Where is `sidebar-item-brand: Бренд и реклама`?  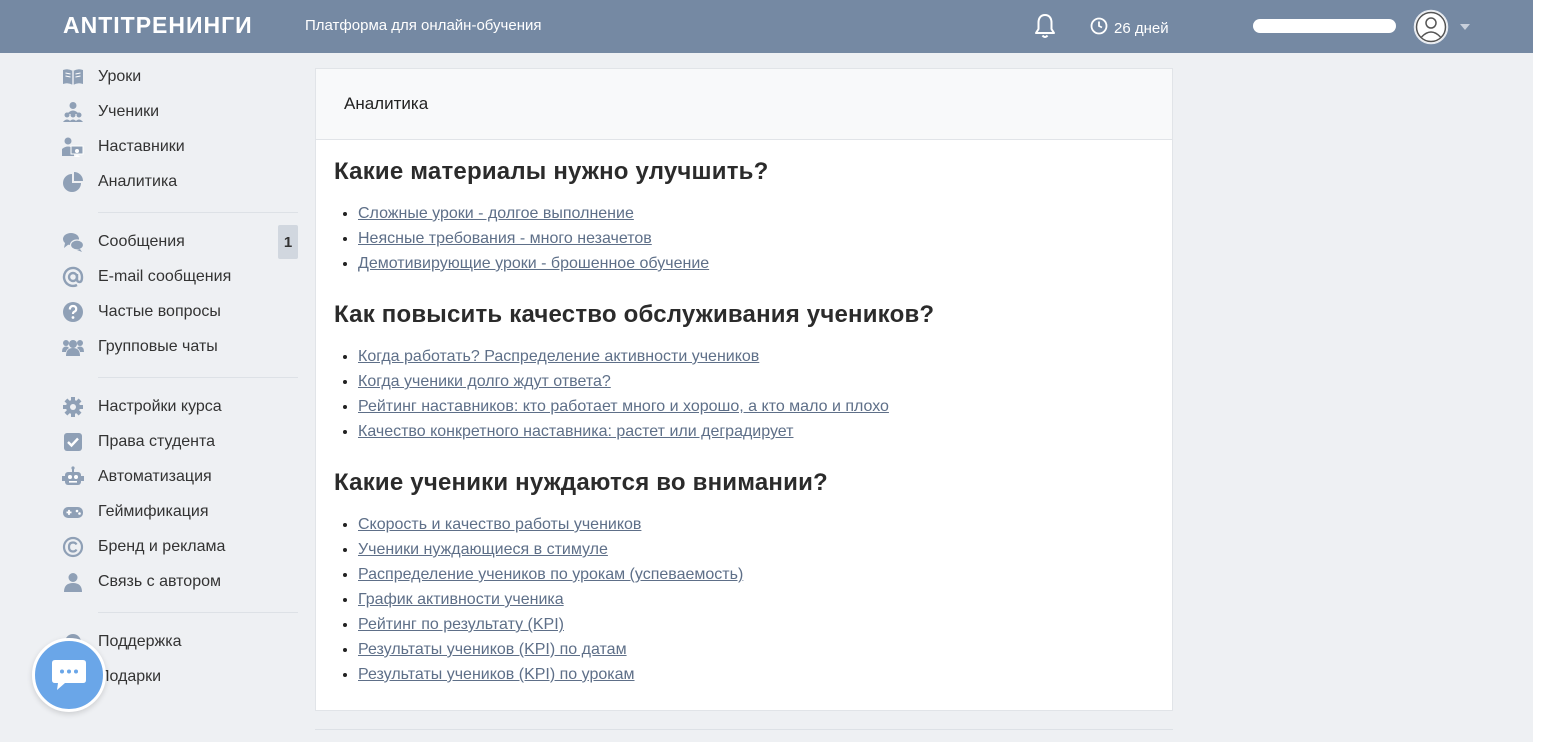
sidebar-item-brand: Бренд и реклама is located at coordinates (180, 547).